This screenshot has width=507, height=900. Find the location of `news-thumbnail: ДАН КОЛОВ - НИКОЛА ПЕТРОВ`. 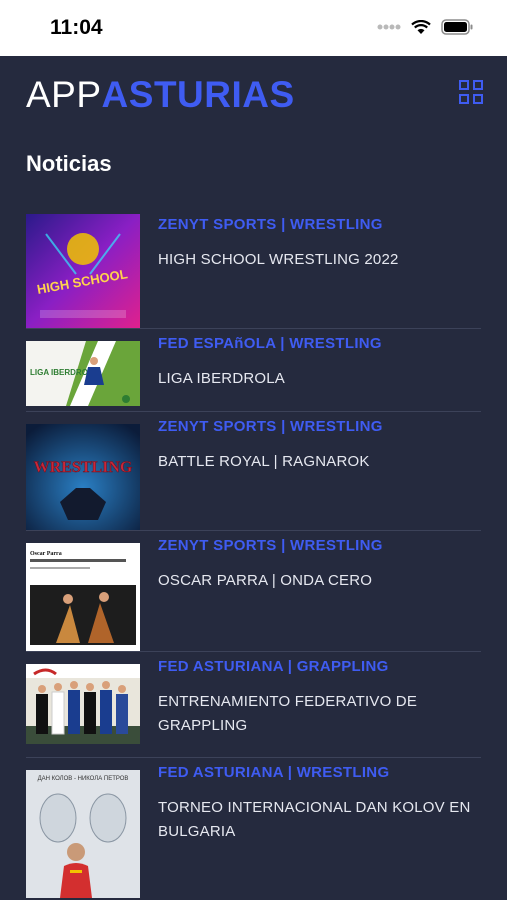

news-thumbnail: ДАН КОЛОВ - НИКОЛА ПЕТРОВ is located at coordinates (83, 834).